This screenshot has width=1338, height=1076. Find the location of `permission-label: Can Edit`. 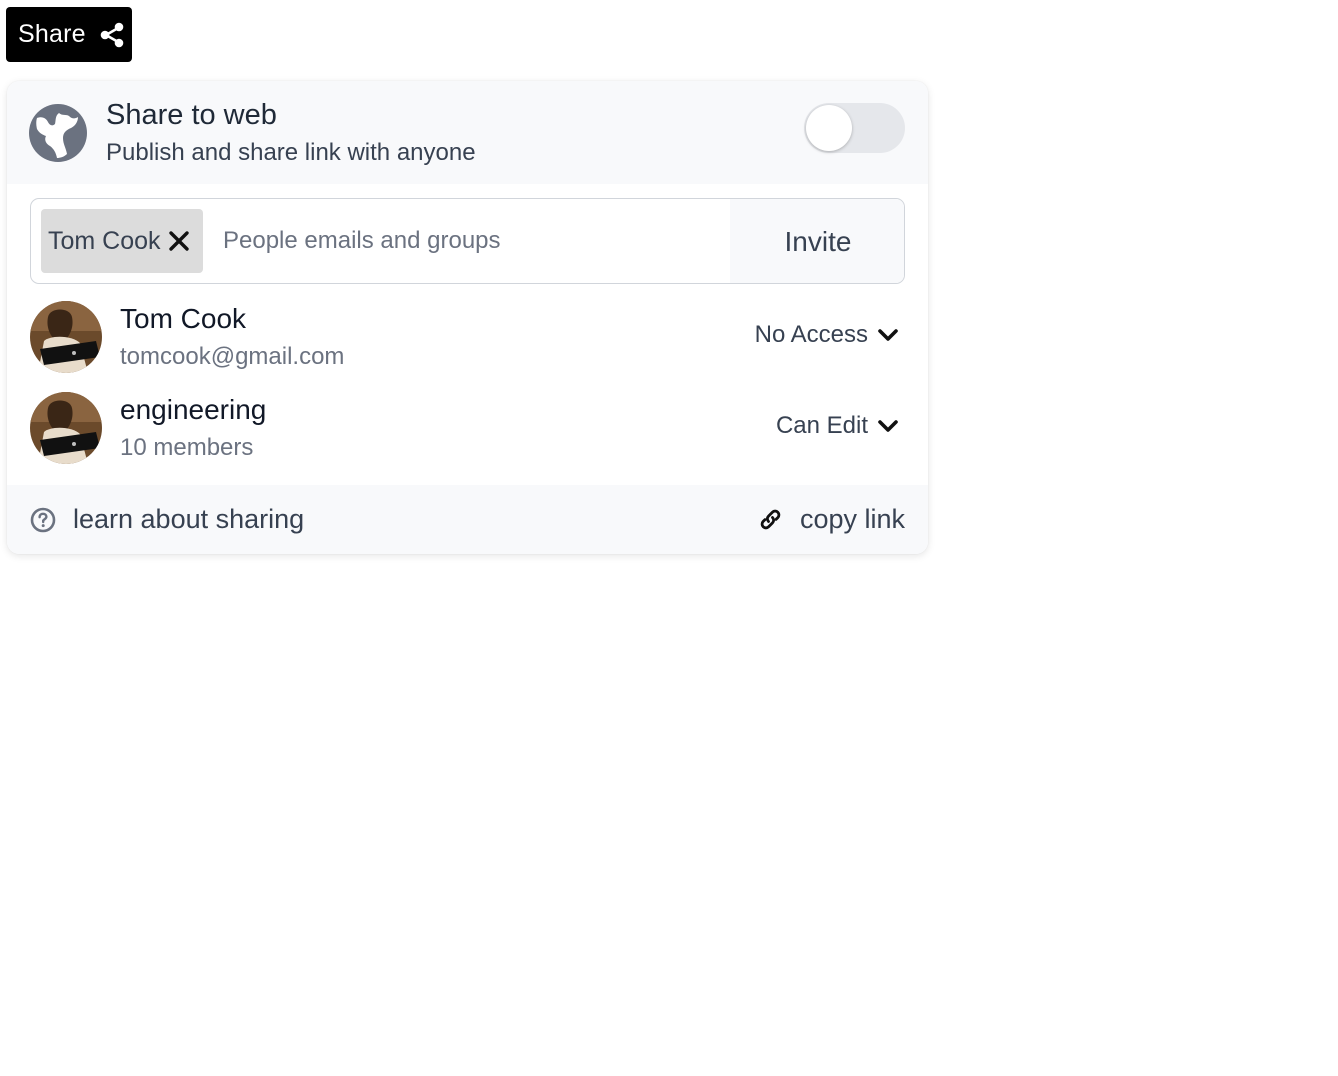

permission-label: Can Edit is located at coordinates (821, 425).